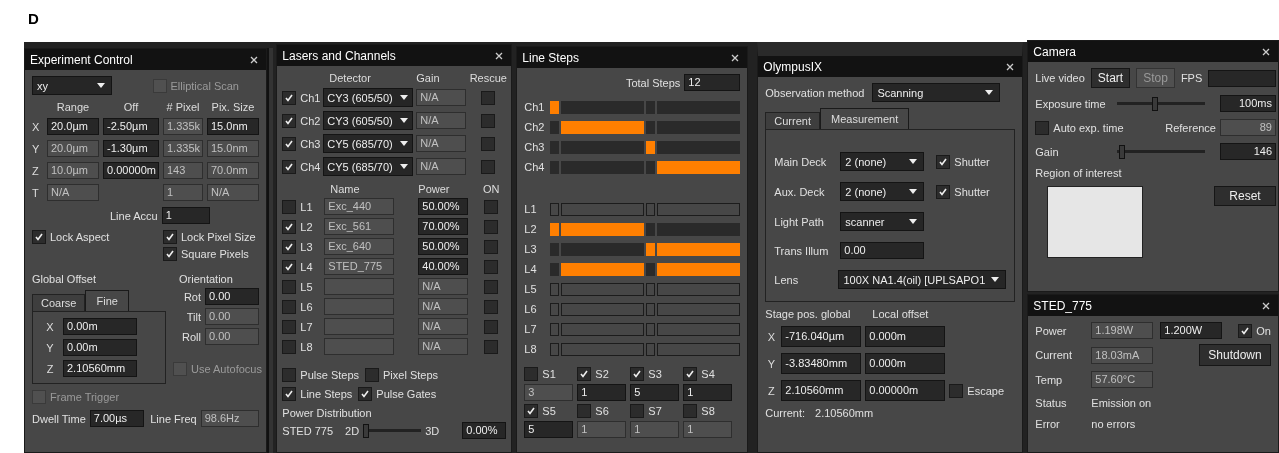 The width and height of the screenshot is (1279, 453). What do you see at coordinates (443, 266) in the screenshot?
I see `text-field: 40.00%` at bounding box center [443, 266].